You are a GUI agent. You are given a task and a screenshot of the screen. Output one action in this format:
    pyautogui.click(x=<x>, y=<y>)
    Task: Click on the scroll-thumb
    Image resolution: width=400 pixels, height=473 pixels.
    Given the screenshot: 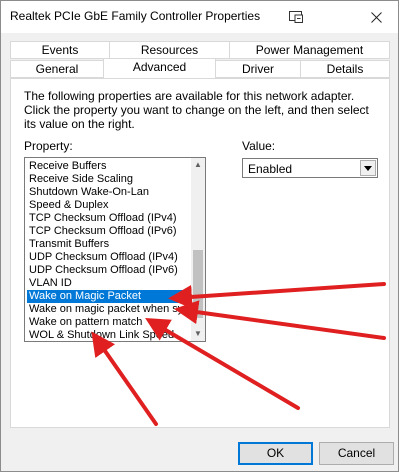 What is the action you would take?
    pyautogui.click(x=198, y=284)
    